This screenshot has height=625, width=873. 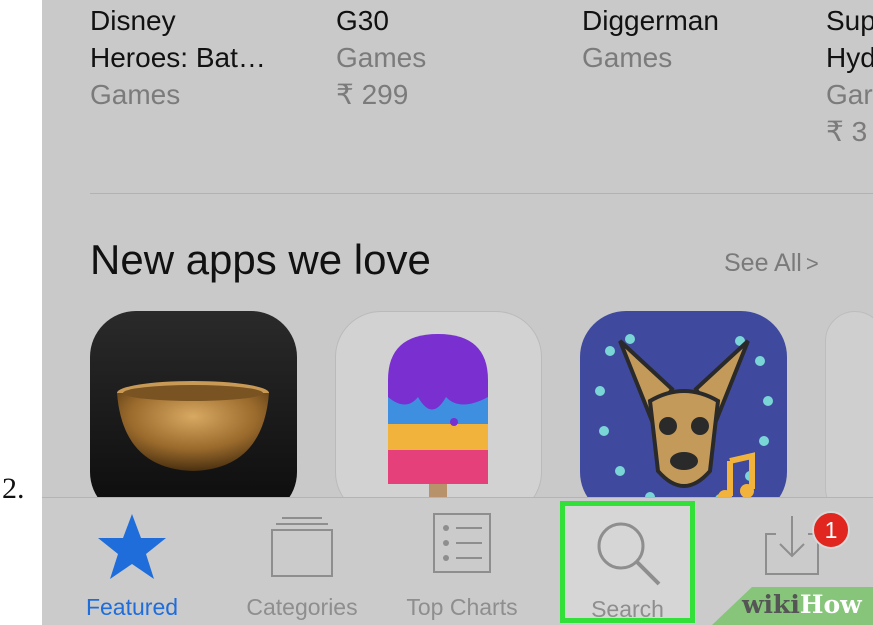 I want to click on app-icon-singing-bowl, so click(x=193, y=414).